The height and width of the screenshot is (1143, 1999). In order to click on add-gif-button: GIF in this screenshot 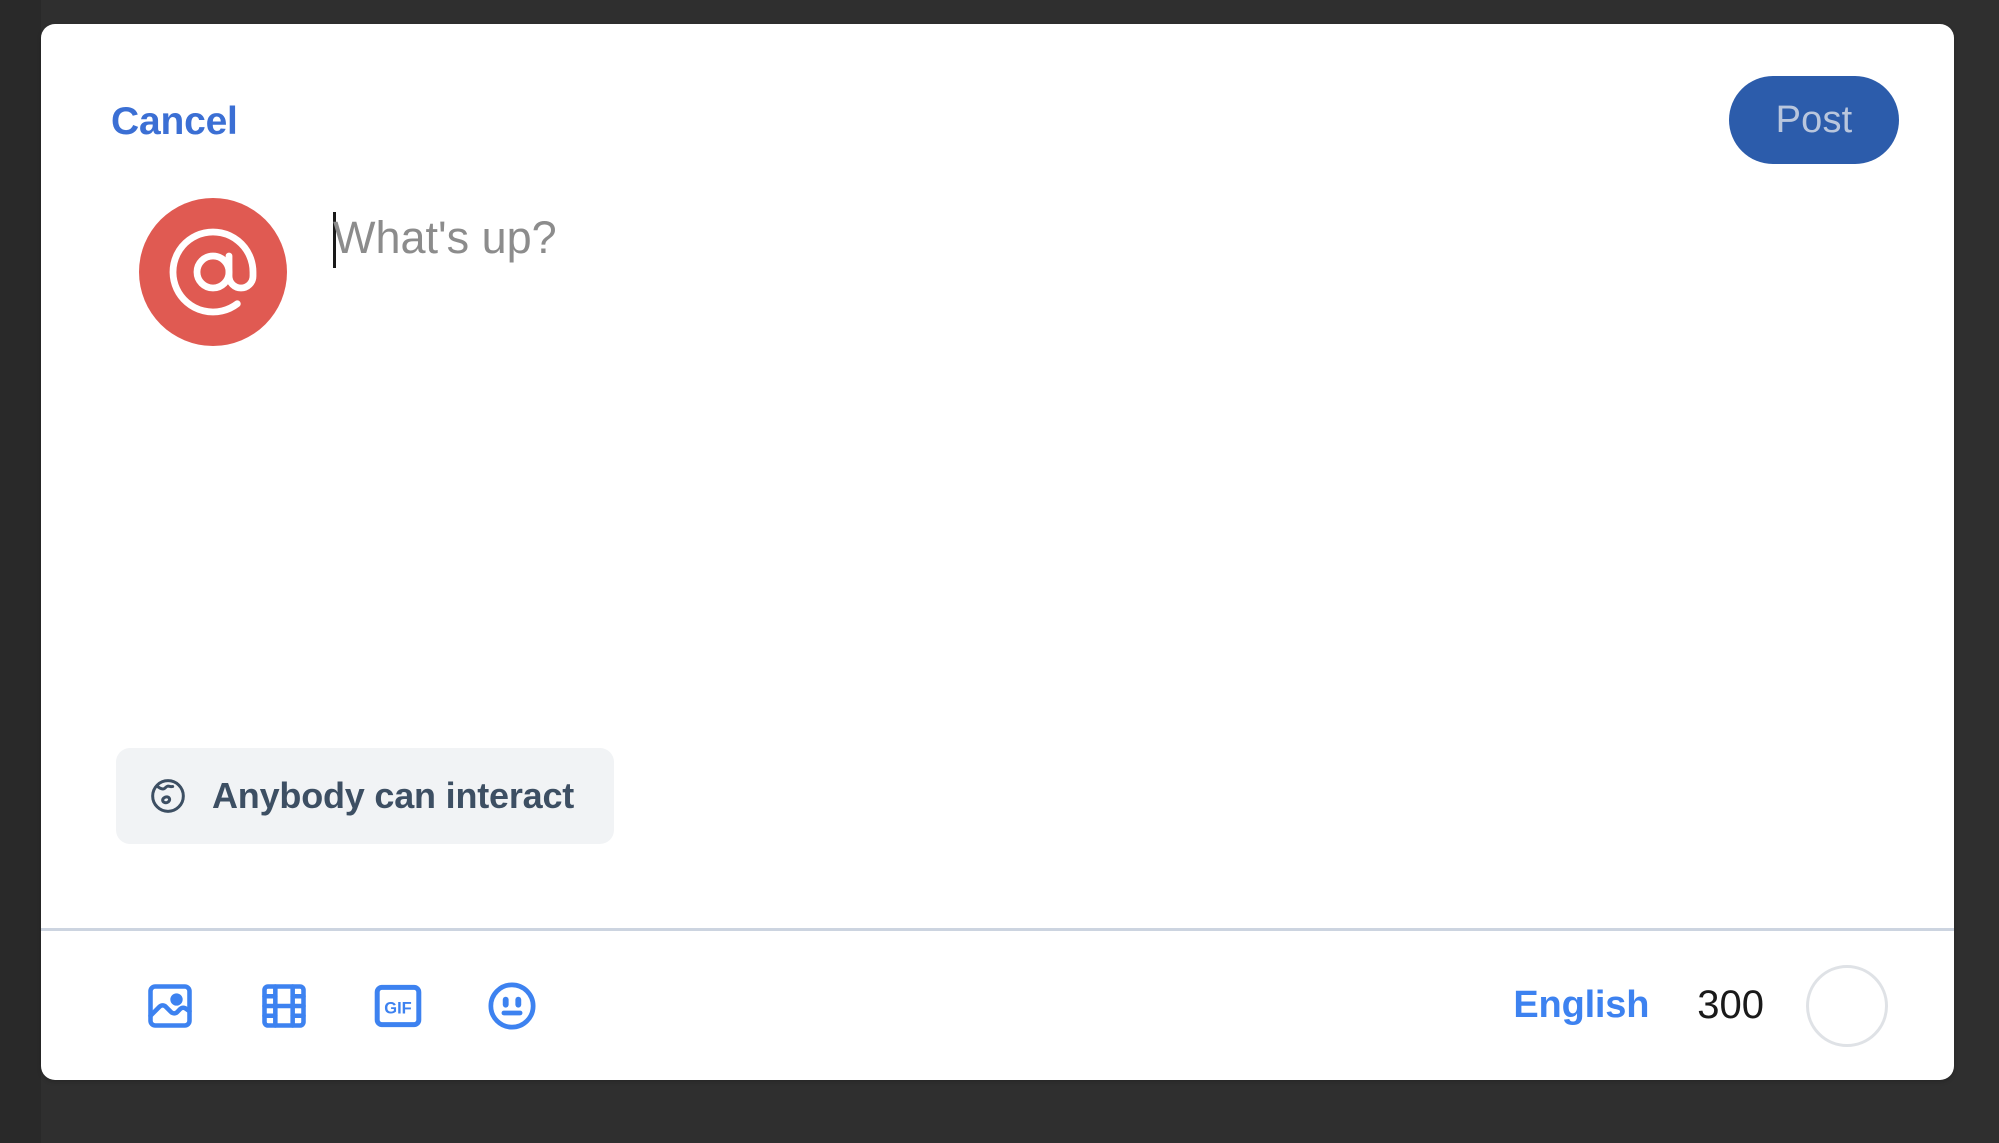, I will do `click(398, 1006)`.